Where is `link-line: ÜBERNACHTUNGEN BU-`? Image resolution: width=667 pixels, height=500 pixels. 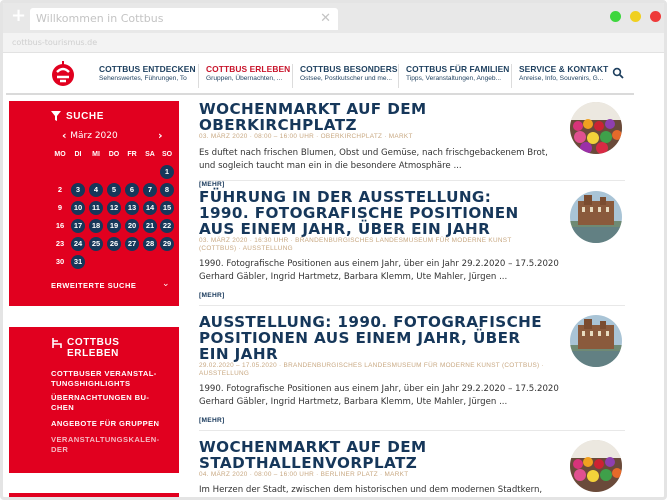 link-line: ÜBERNACHTUNGEN BU- is located at coordinates (100, 397).